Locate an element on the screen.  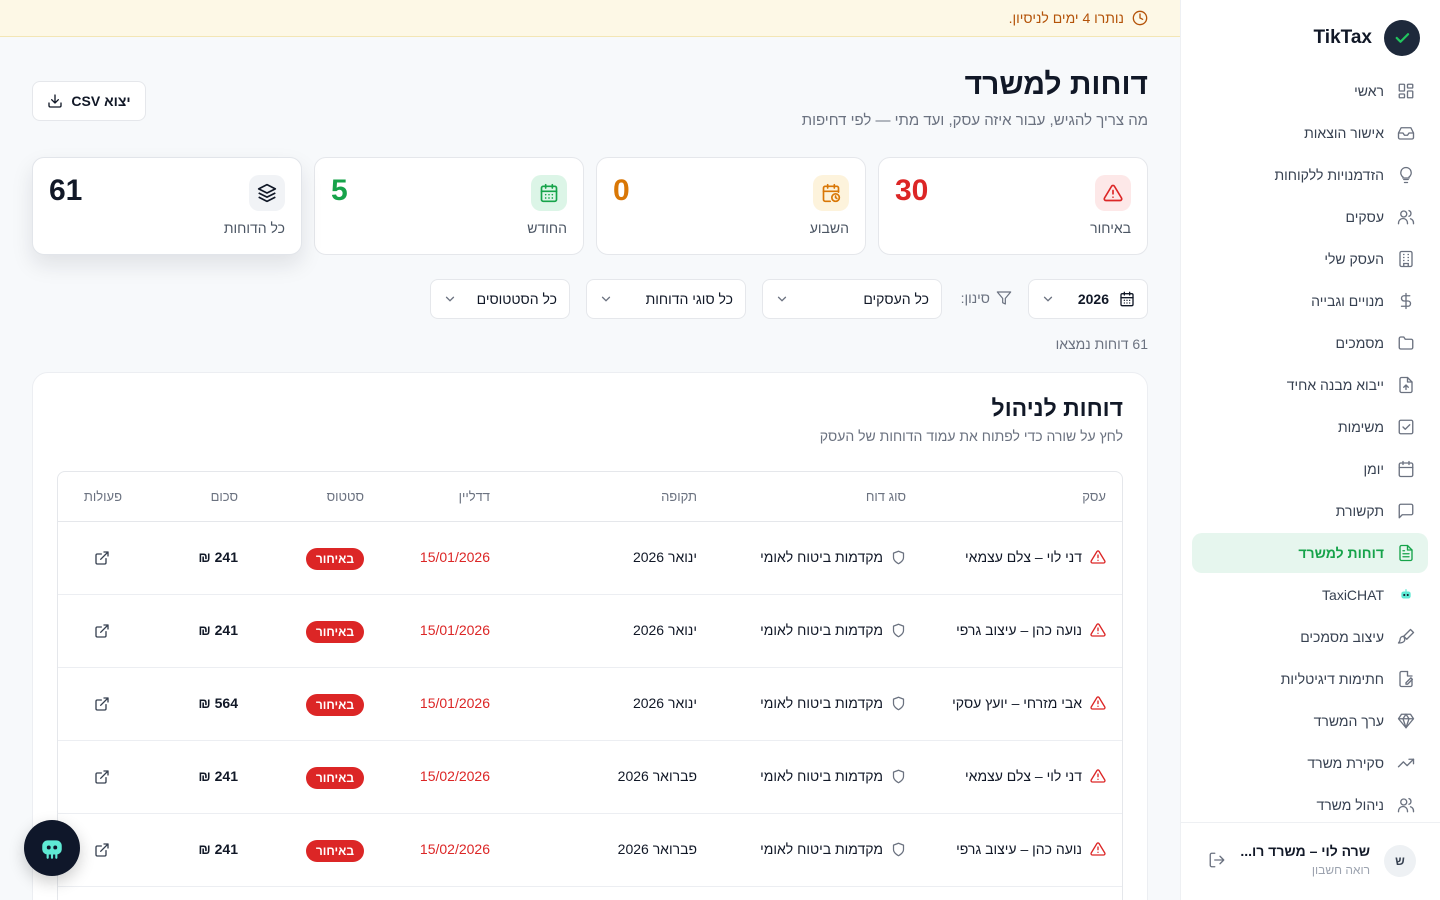
sidebar-item-subscriptions: מנויים וגבייה is located at coordinates (1310, 301).